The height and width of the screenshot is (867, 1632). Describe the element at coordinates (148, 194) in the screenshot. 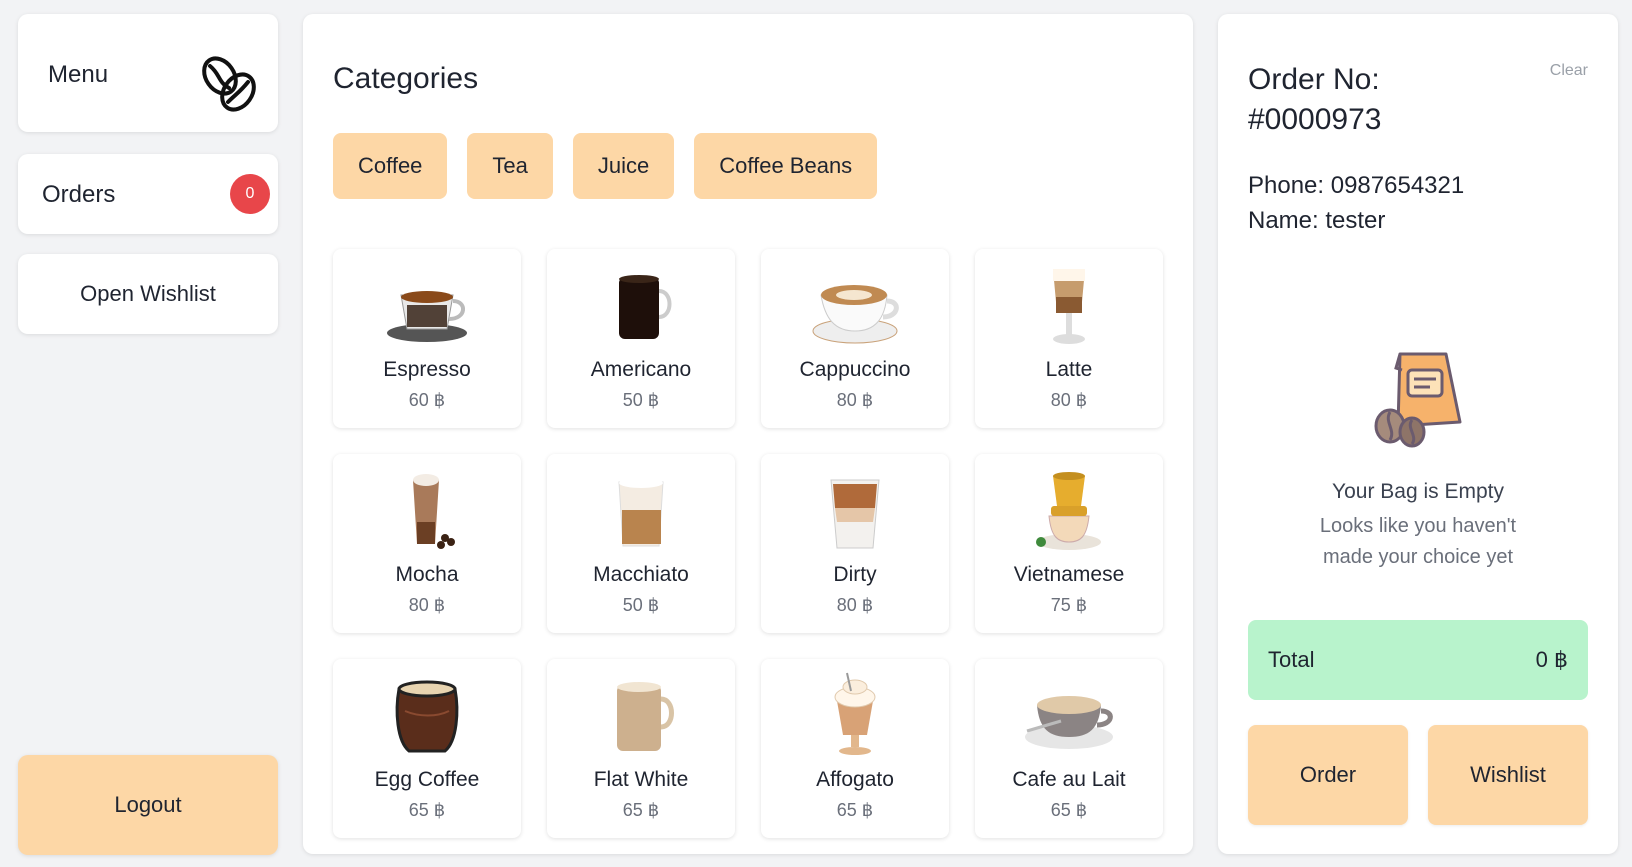

I see `orders-nav-card: Orders 0` at that location.